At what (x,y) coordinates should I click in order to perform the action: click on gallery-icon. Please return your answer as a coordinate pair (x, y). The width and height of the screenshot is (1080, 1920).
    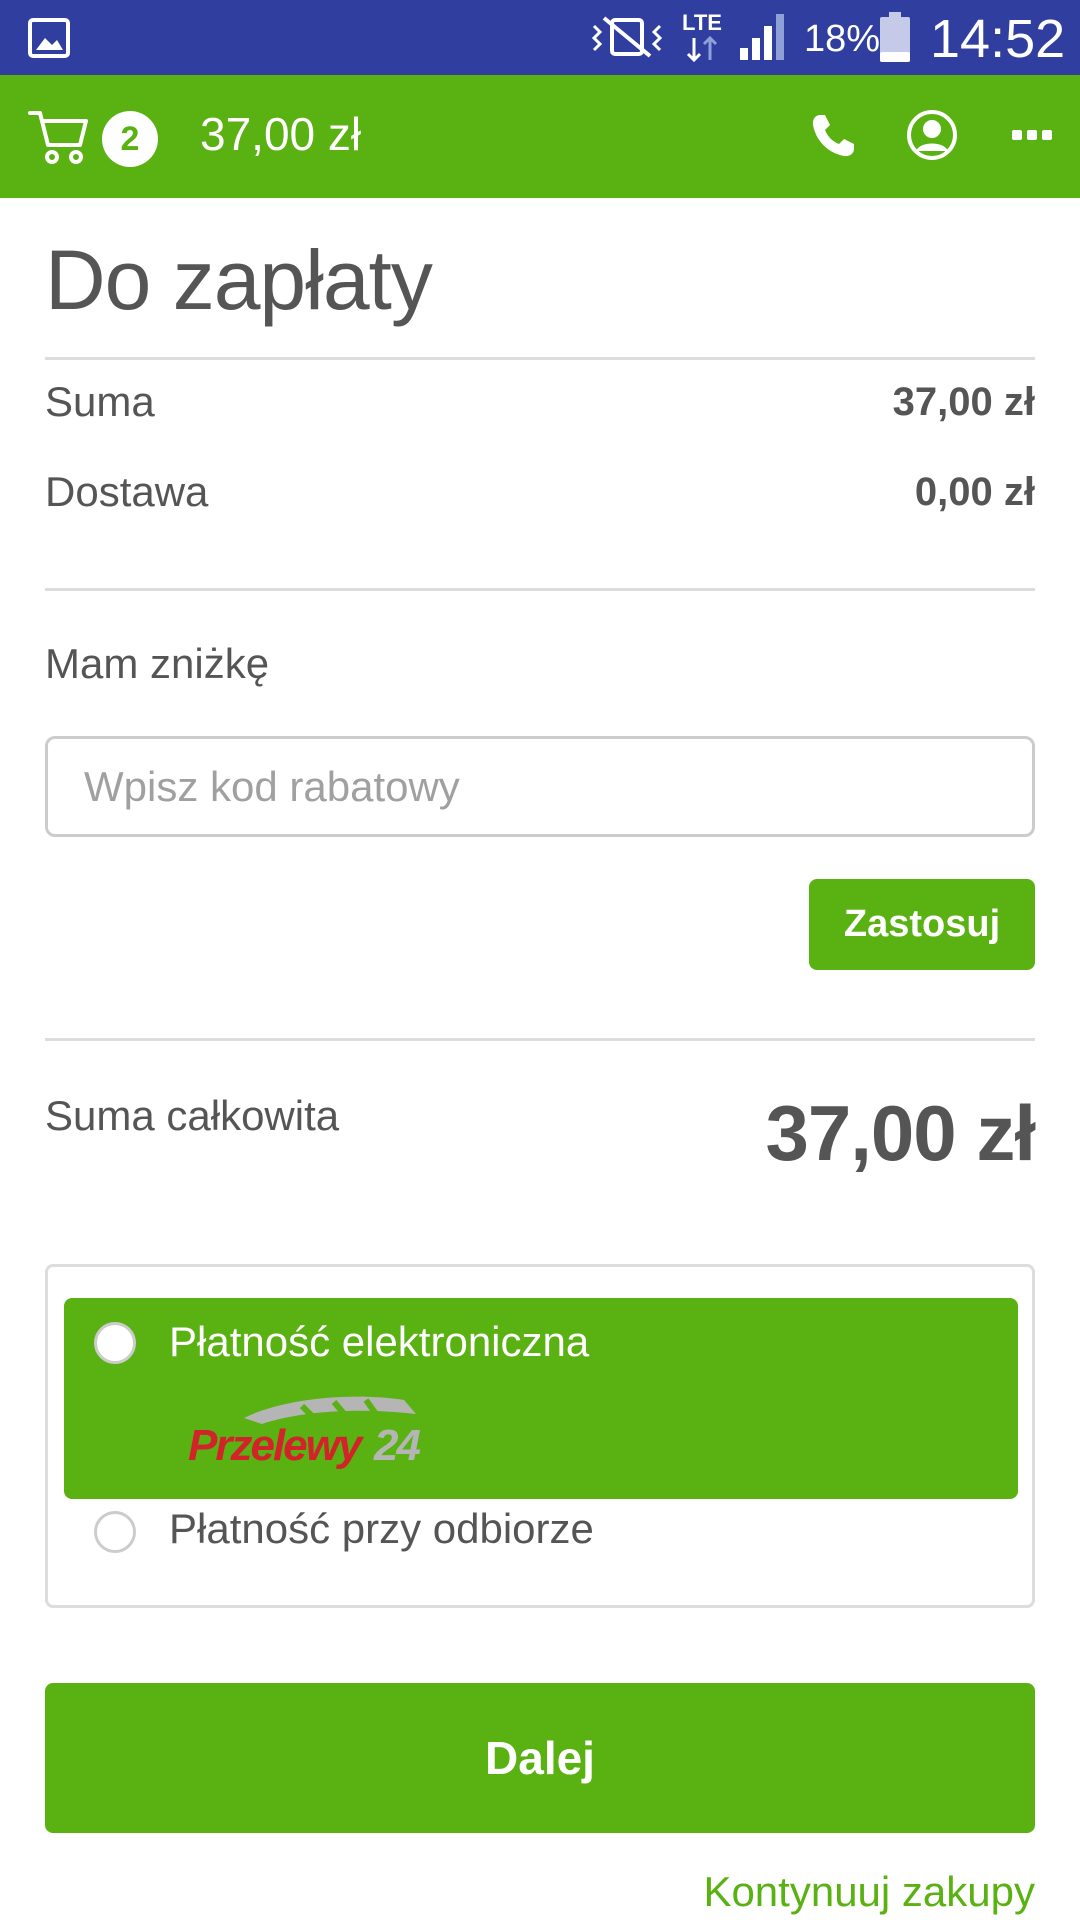
    Looking at the image, I should click on (49, 38).